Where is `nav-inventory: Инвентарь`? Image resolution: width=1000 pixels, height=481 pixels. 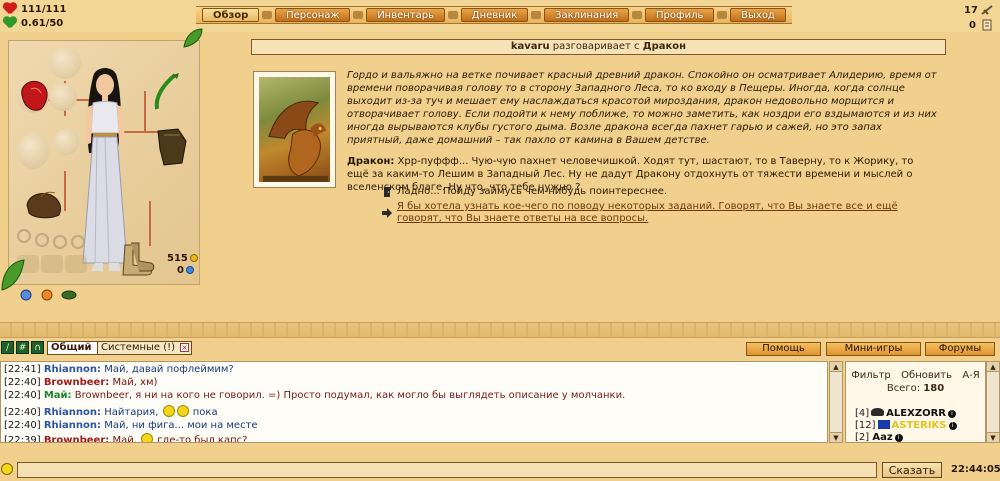
nav-inventory: Инвентарь is located at coordinates (405, 15).